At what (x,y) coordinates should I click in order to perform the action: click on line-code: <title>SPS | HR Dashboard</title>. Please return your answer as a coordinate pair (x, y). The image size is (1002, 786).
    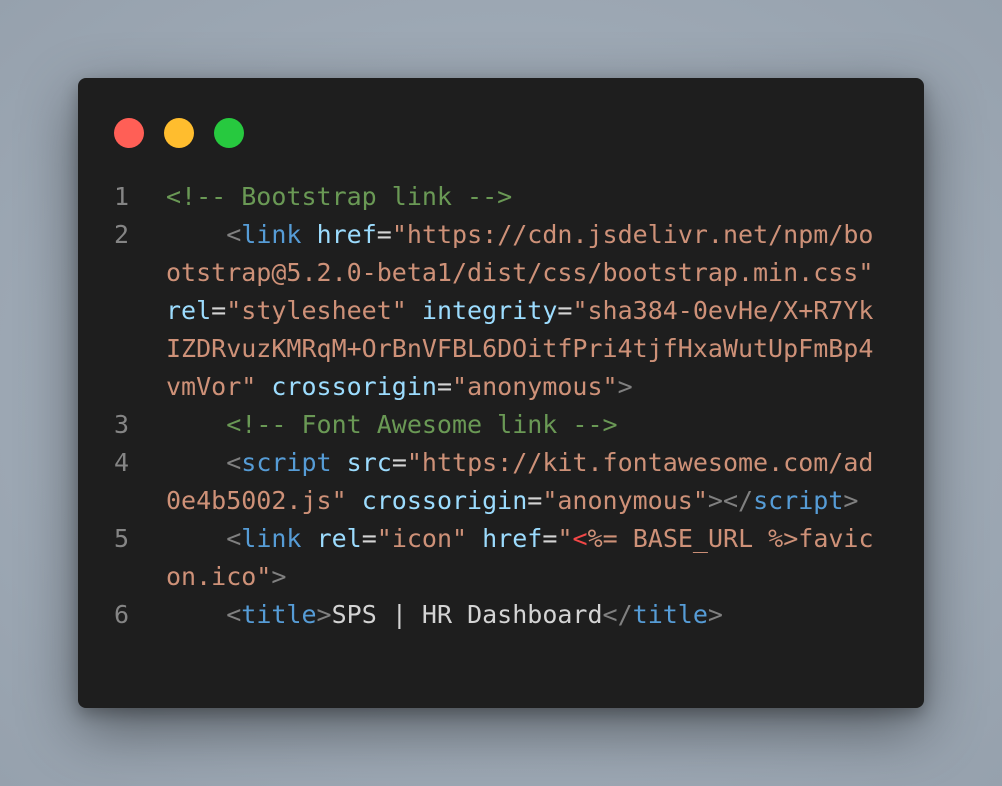
    Looking at the image, I should click on (521, 615).